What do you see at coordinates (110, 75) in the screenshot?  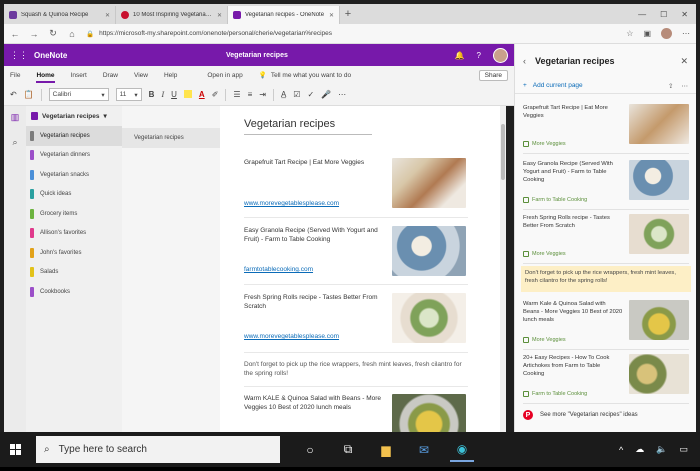 I see `tab-draw: Draw` at bounding box center [110, 75].